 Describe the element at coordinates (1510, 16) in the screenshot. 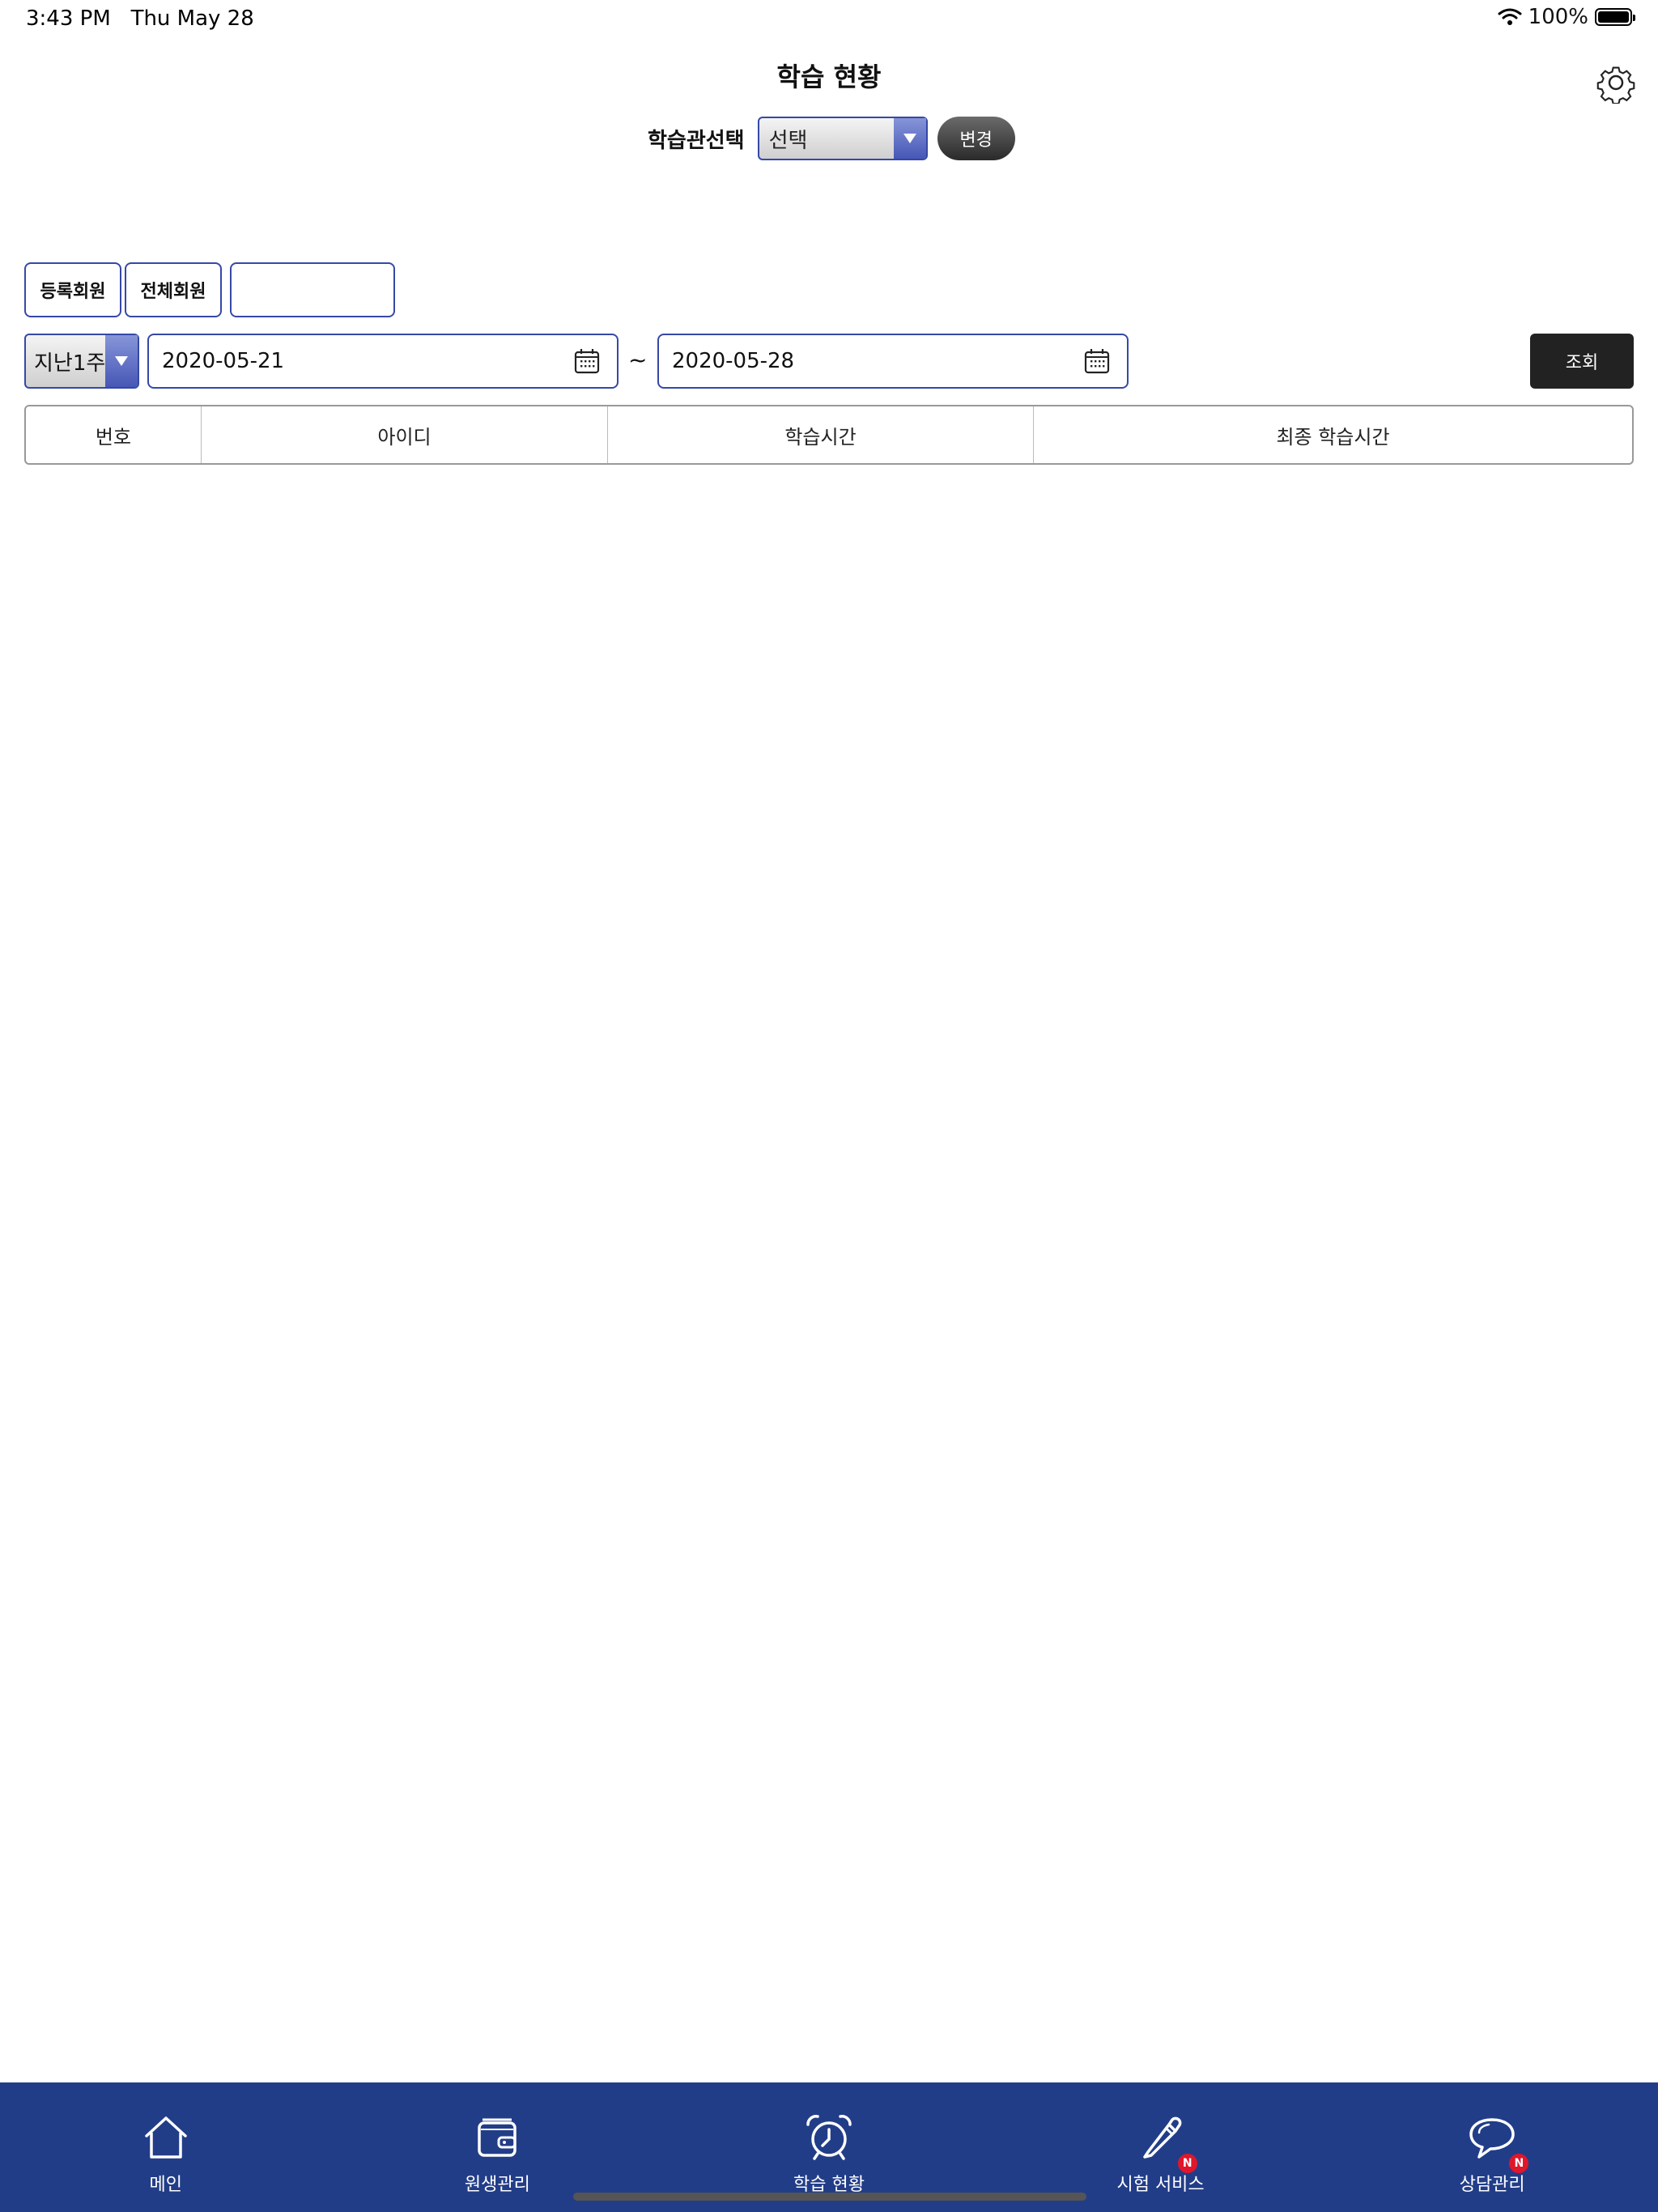

I see `wifi-icon` at that location.